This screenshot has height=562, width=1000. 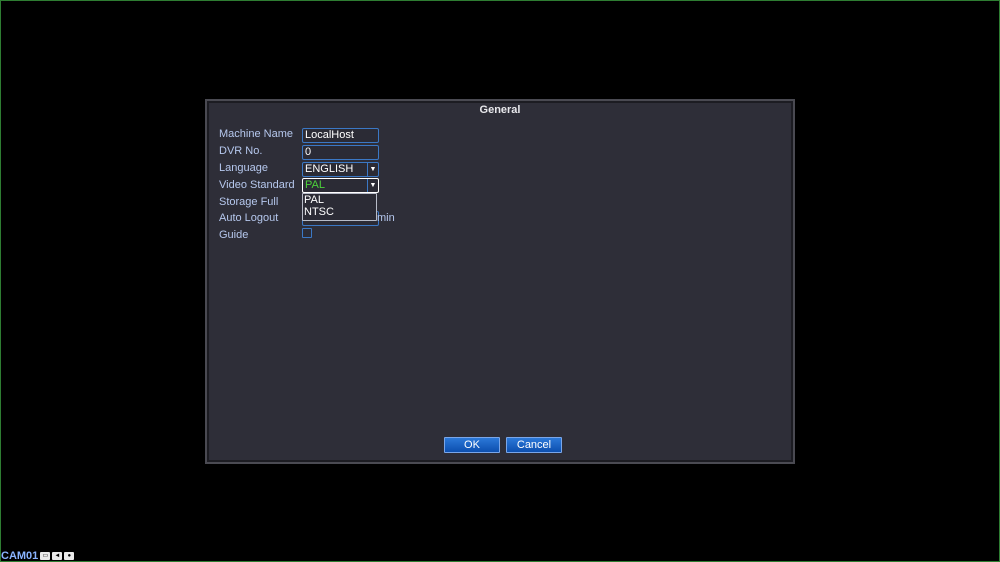 I want to click on storage-full-label: Storage Full, so click(x=249, y=202).